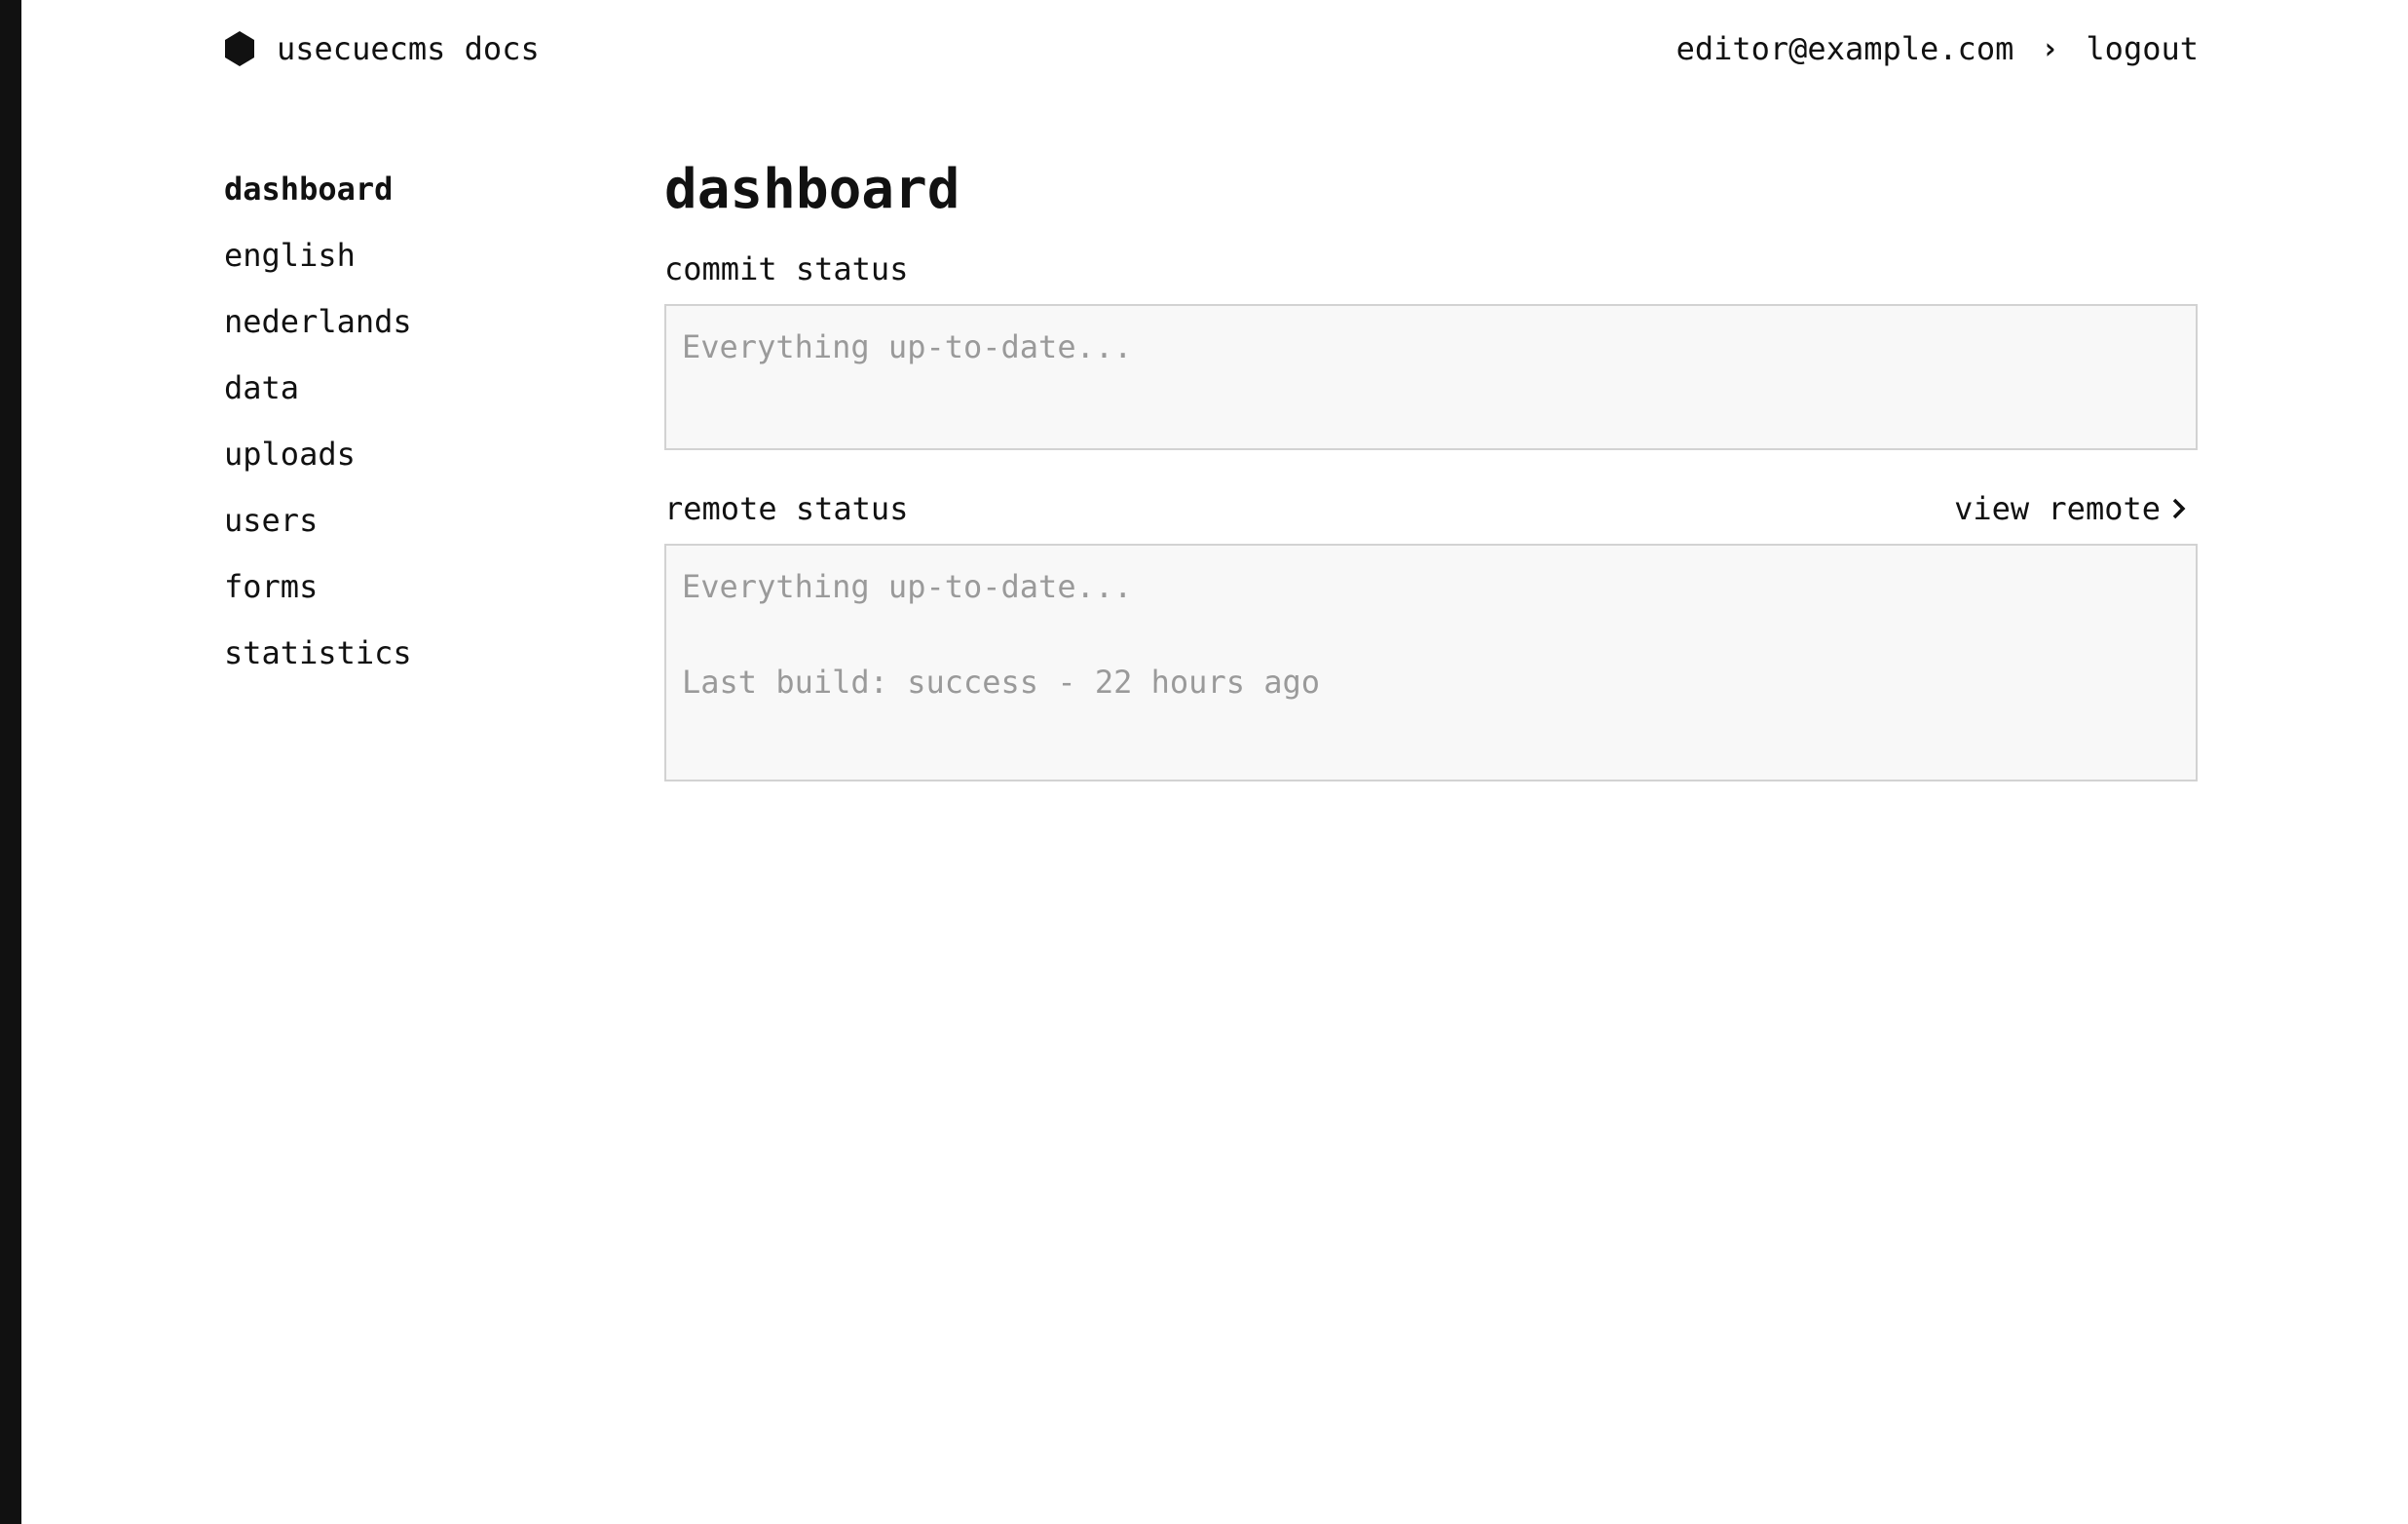  I want to click on user-nav: editor@example.com › logout, so click(1937, 48).